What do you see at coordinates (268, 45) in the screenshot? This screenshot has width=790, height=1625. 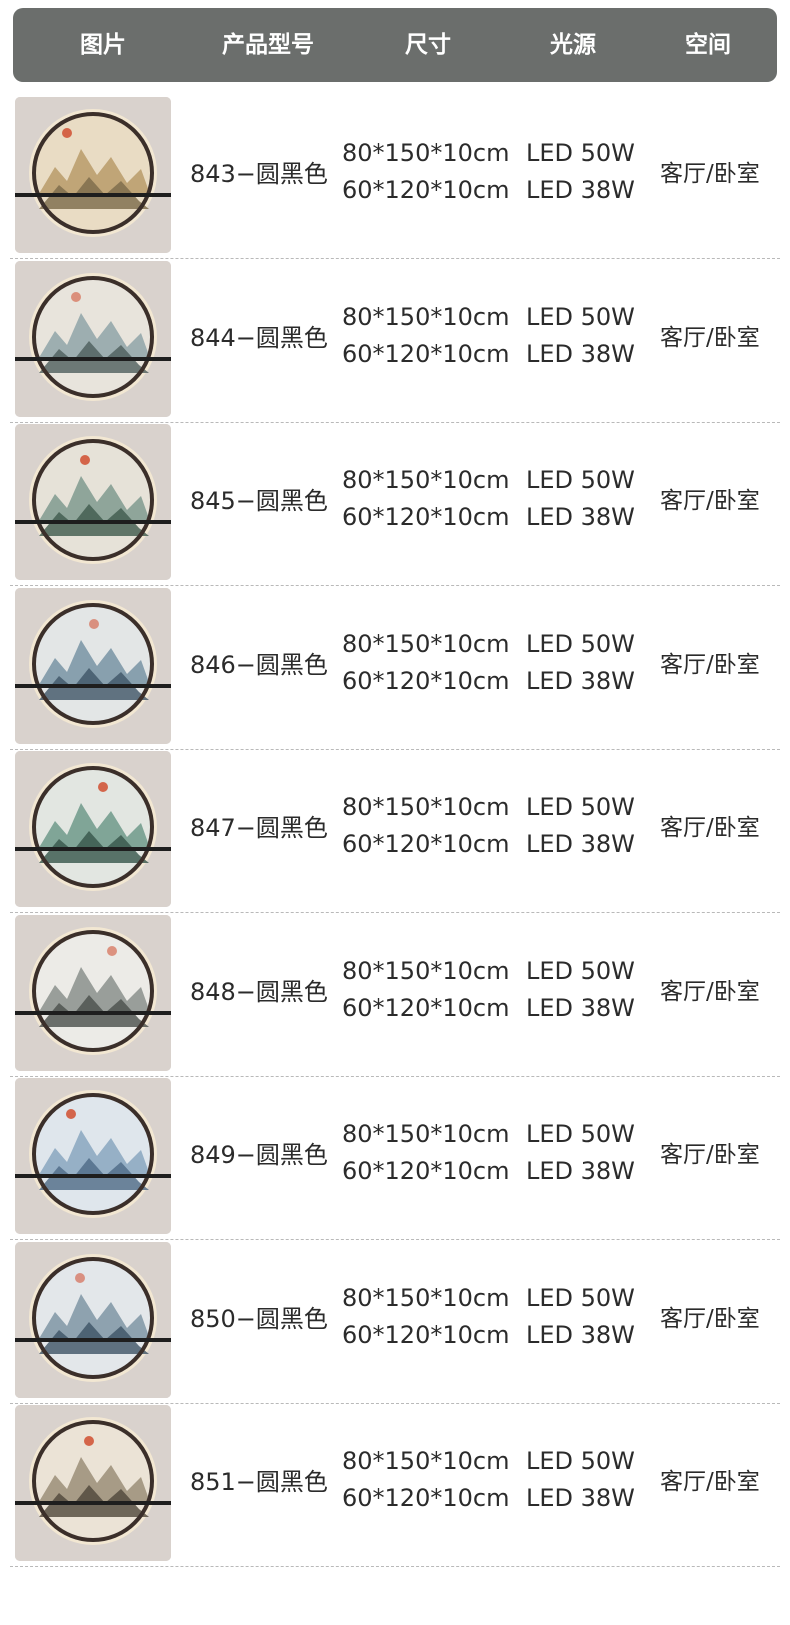 I see `header-model: 产品型号` at bounding box center [268, 45].